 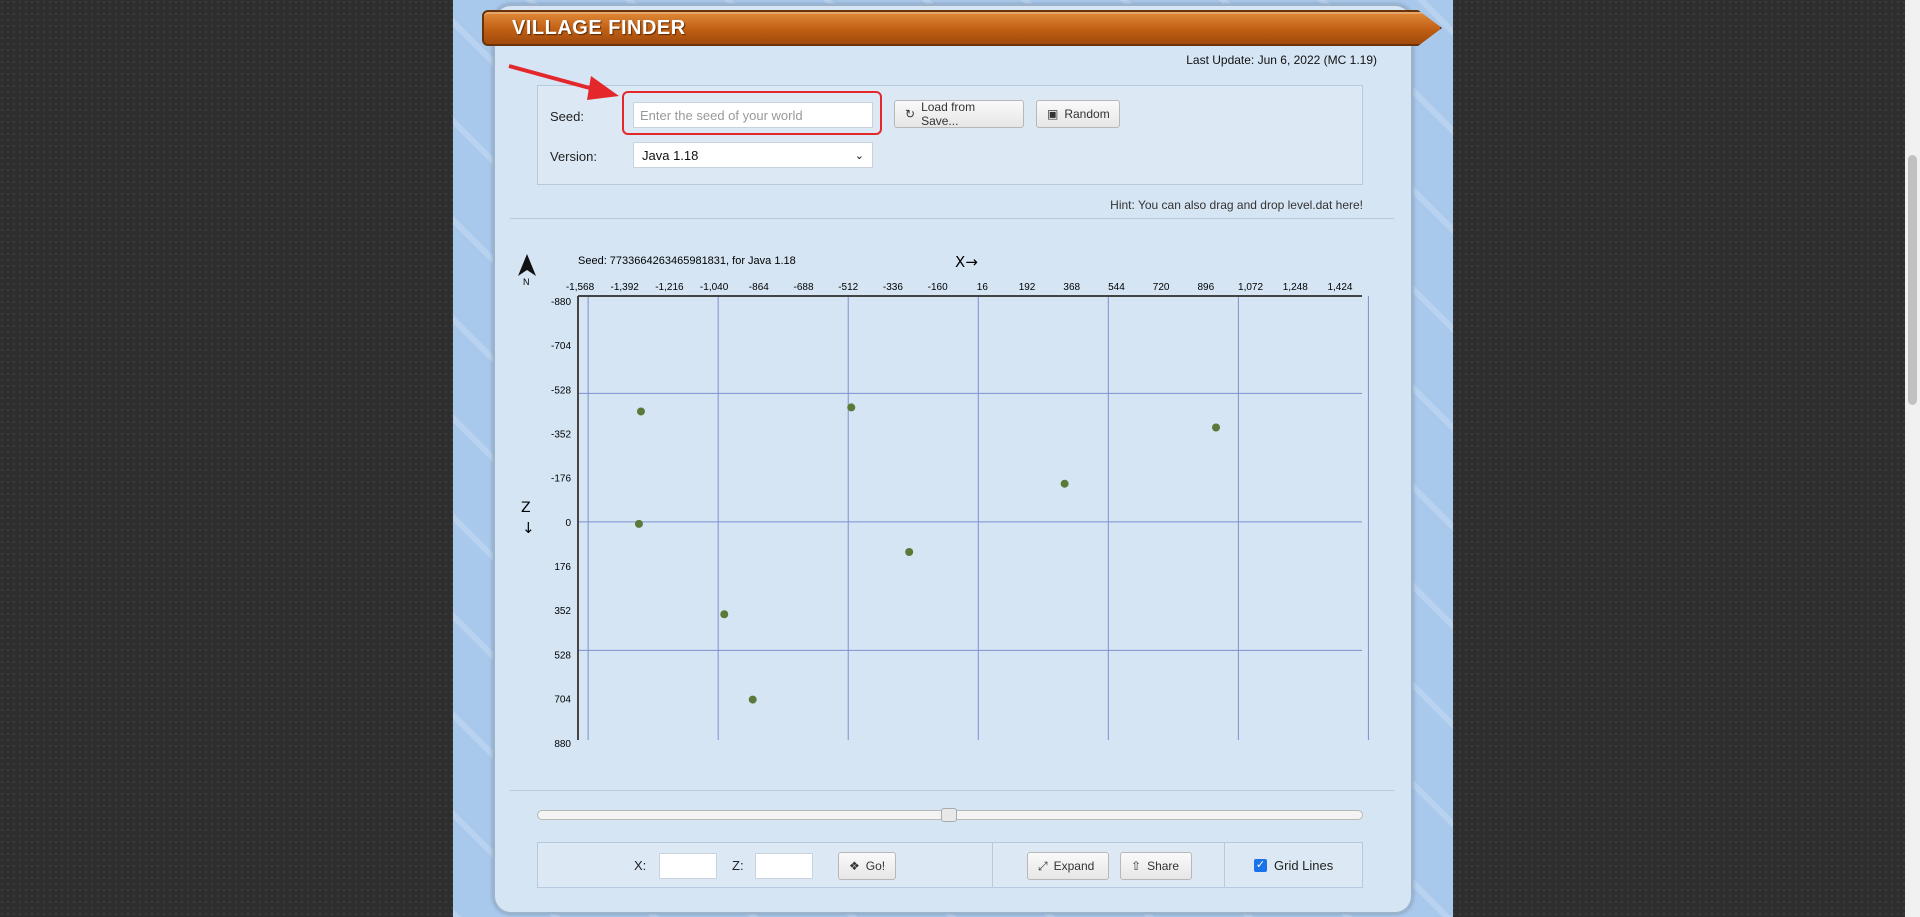 I want to click on z-tick-label: -704, so click(x=561, y=346).